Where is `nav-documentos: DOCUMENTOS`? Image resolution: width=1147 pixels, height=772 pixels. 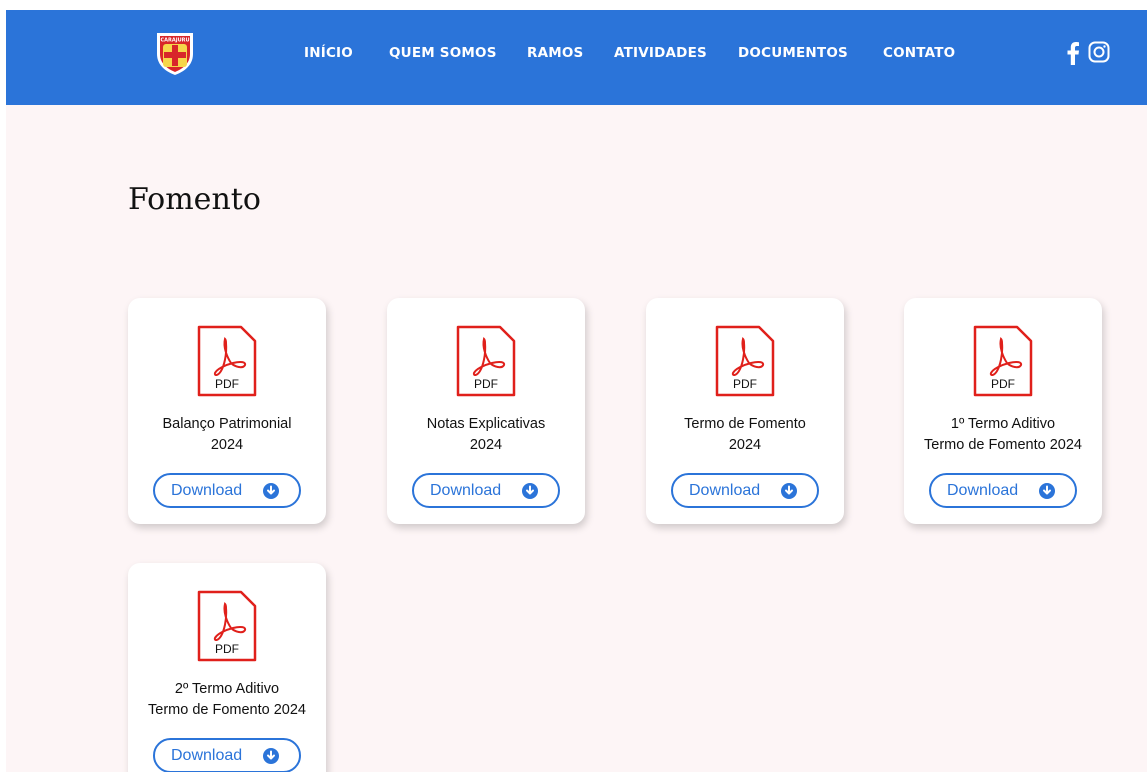 nav-documentos: DOCUMENTOS is located at coordinates (793, 53).